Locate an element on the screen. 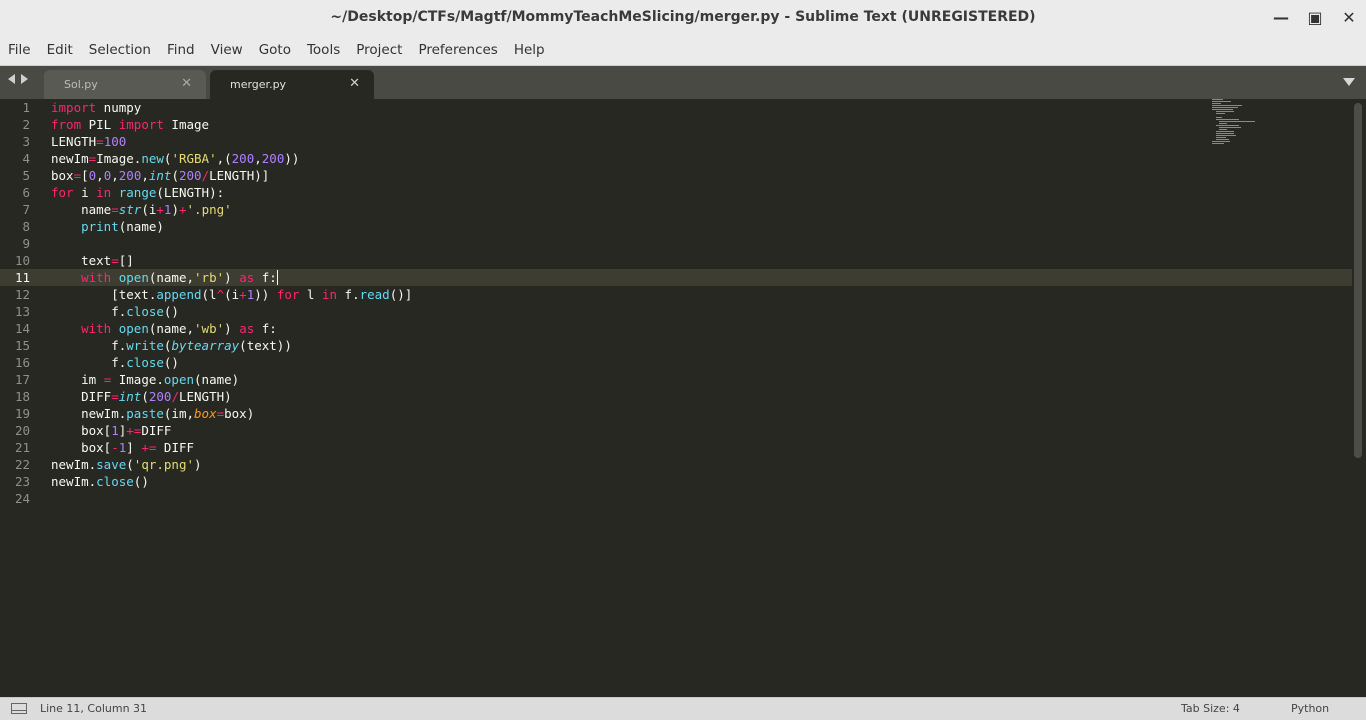  maximize-icon: ▣ is located at coordinates (1315, 17).